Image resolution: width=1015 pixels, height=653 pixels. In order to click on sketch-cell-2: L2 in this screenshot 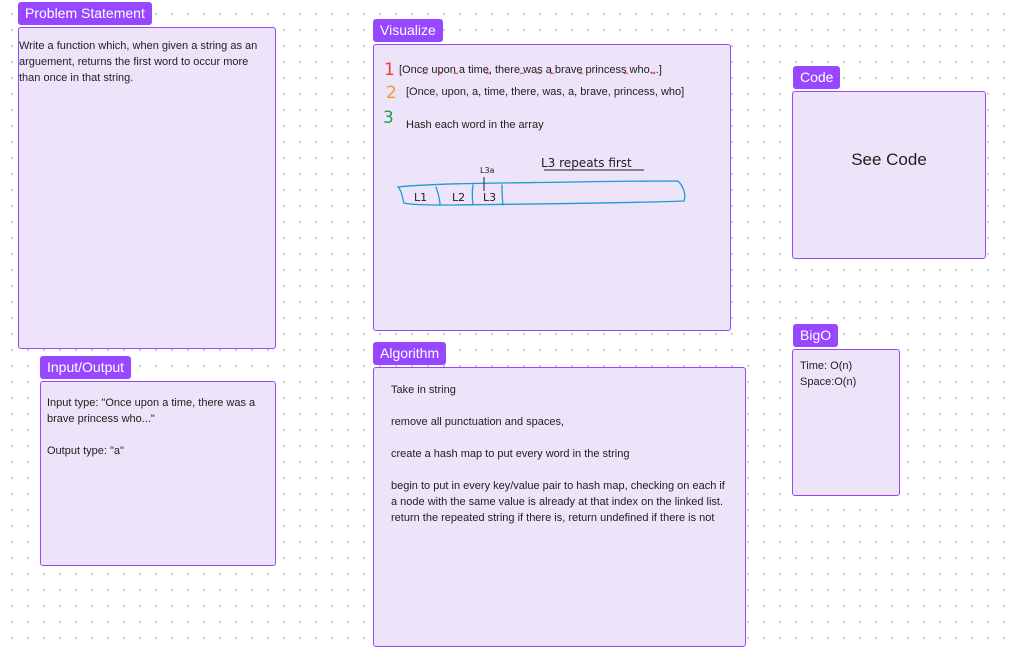, I will do `click(458, 197)`.